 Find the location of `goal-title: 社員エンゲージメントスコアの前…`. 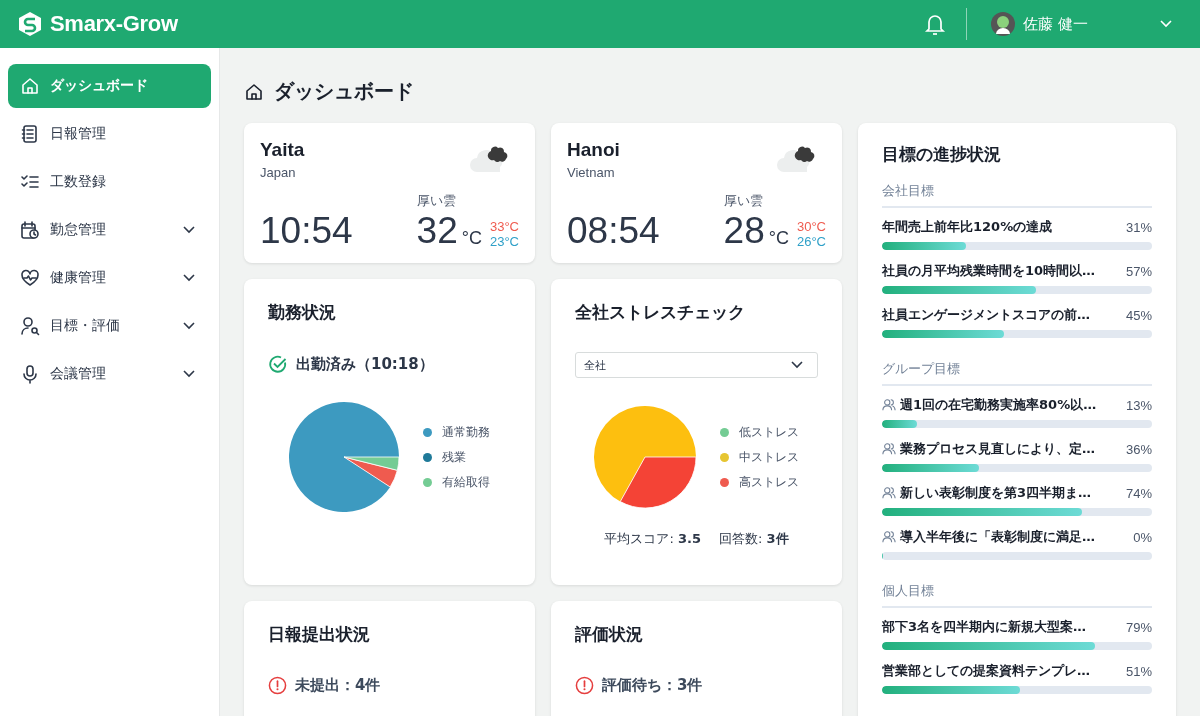

goal-title: 社員エンゲージメントスコアの前… is located at coordinates (1002, 315).